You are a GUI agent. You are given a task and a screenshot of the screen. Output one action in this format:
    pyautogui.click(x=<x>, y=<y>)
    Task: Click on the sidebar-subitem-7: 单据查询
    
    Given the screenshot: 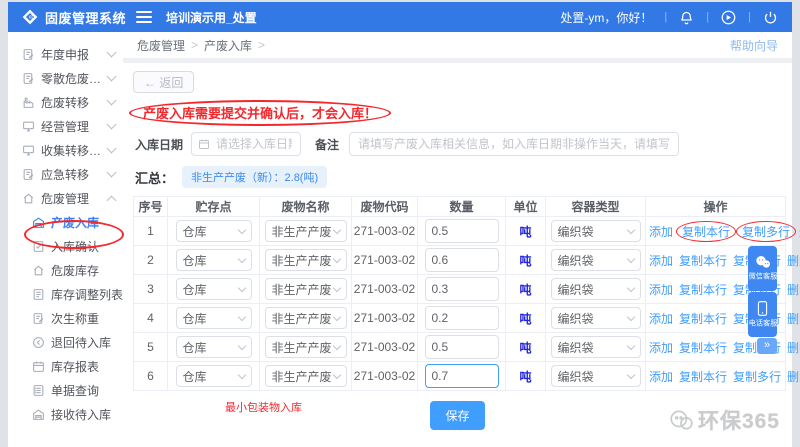 What is the action you would take?
    pyautogui.click(x=65, y=390)
    